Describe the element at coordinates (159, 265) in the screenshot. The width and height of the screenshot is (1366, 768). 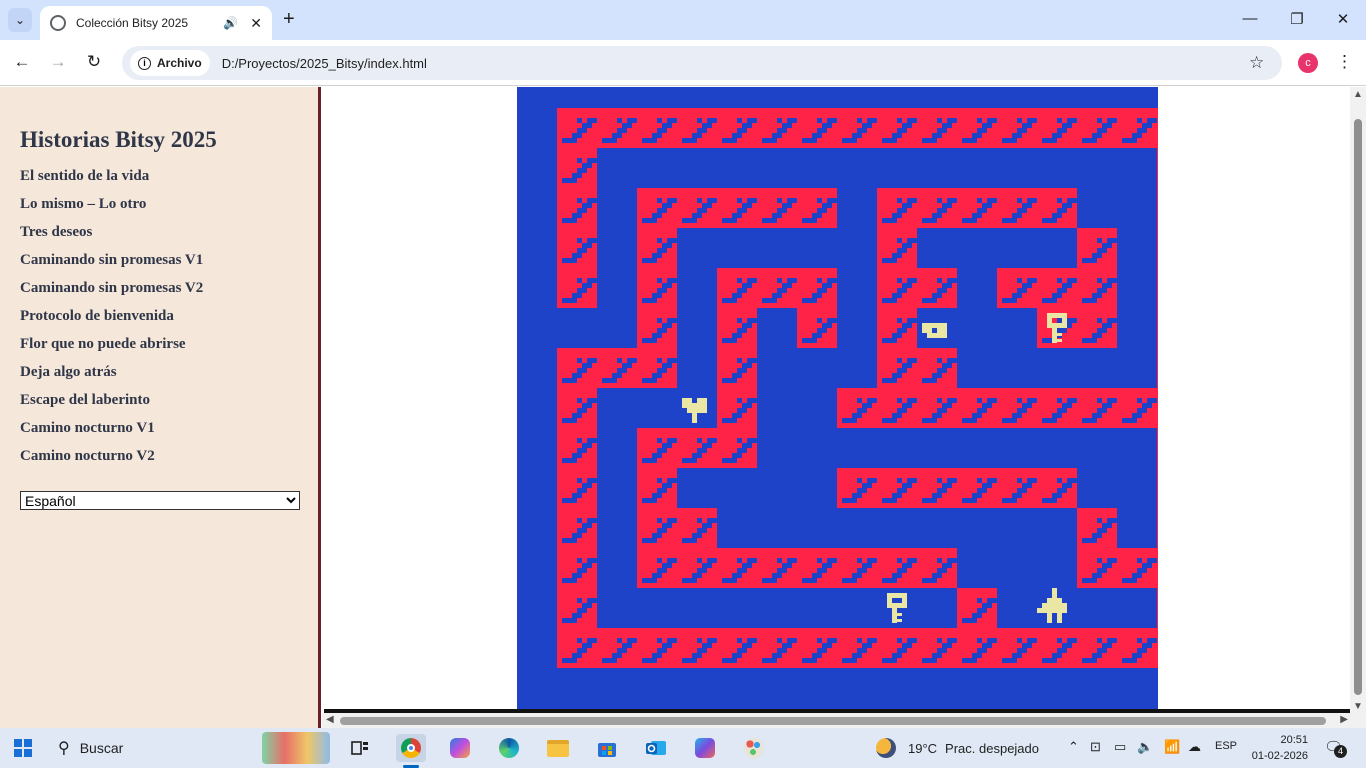
I see `story-link: Caminando sin promesas V1` at that location.